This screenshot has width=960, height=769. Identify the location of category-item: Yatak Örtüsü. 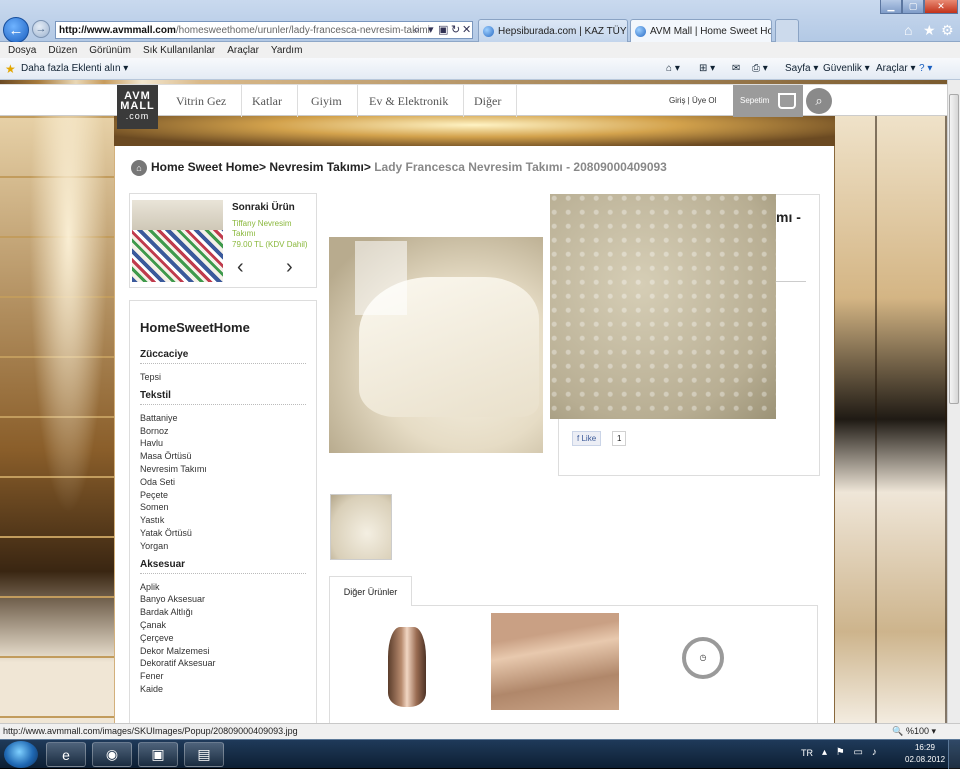
(223, 533).